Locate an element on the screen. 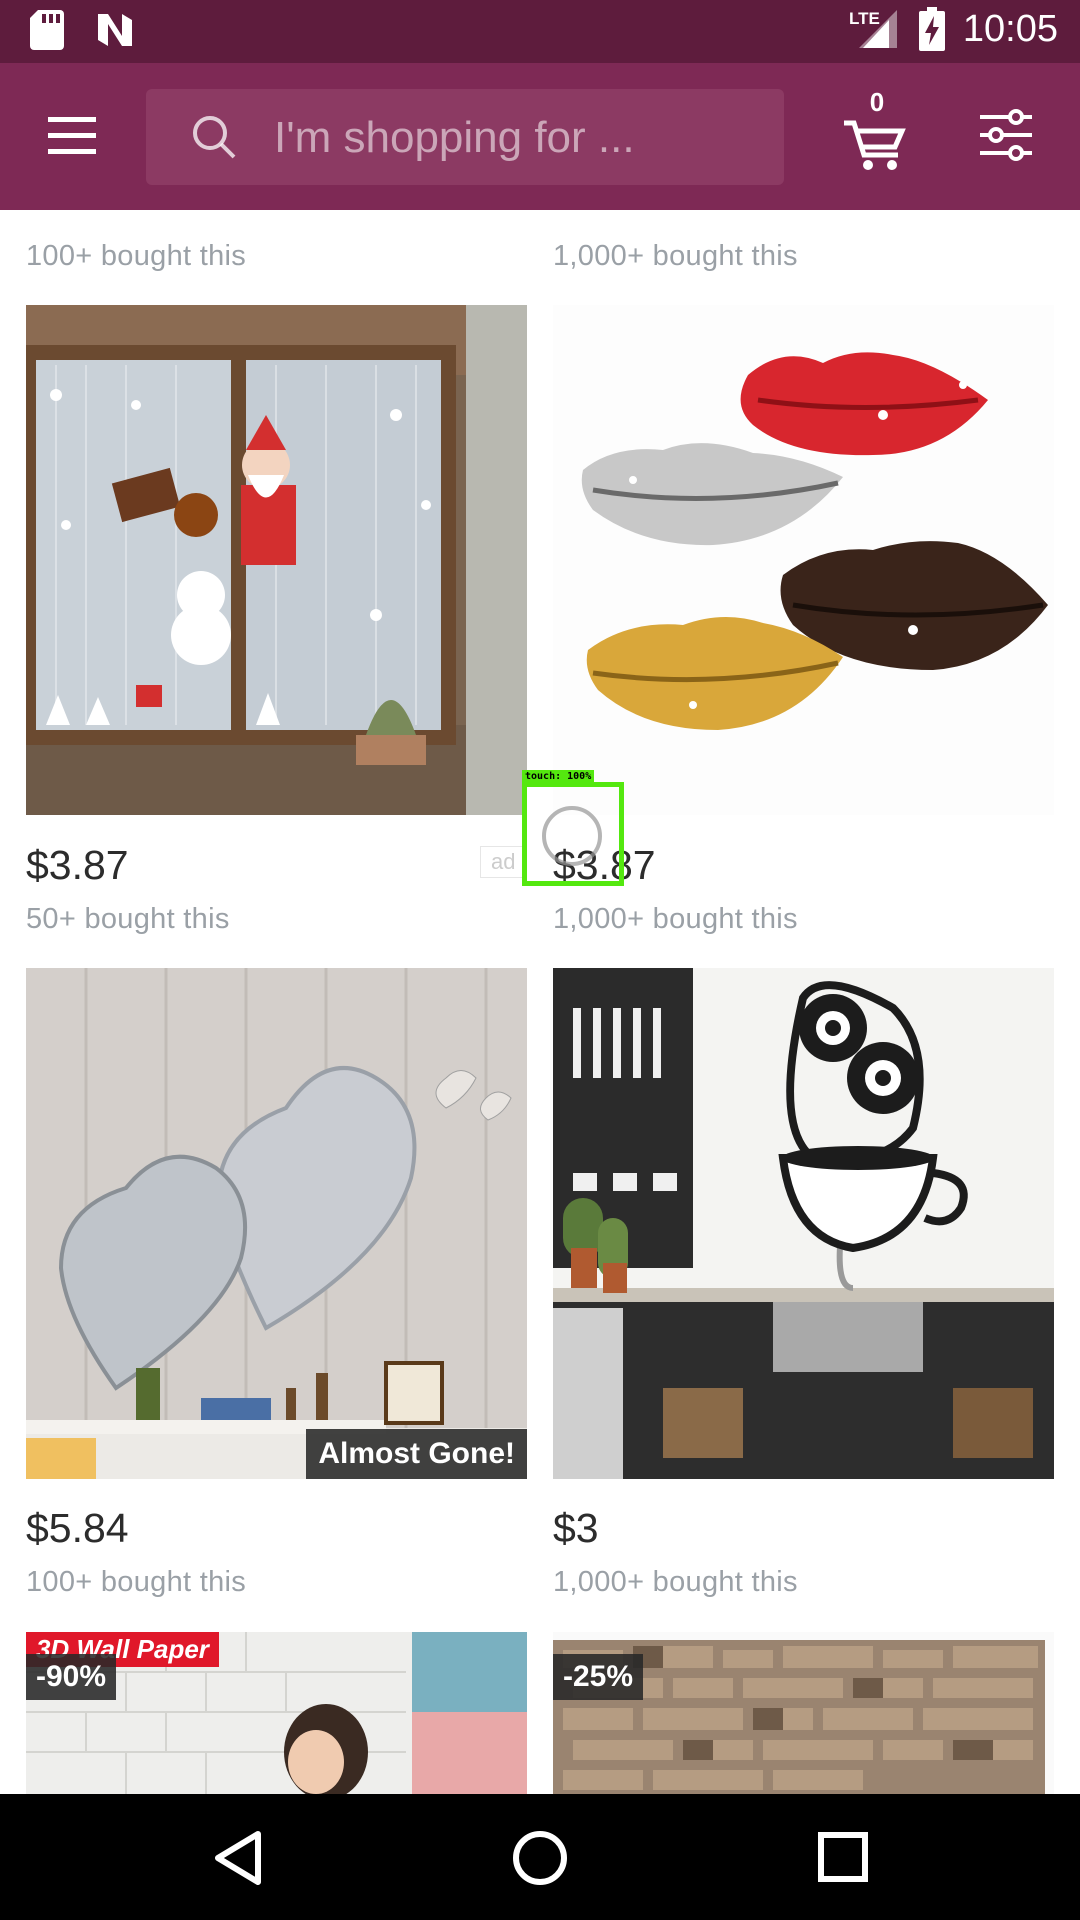 This screenshot has width=1080, height=1920. search-icon is located at coordinates (214, 137).